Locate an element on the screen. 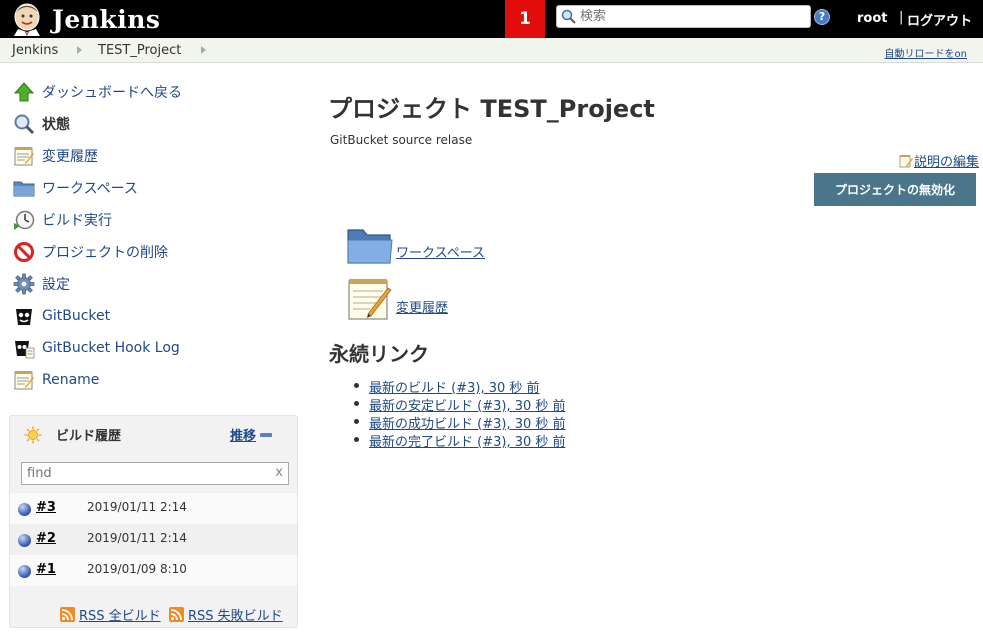  build-filter: x is located at coordinates (155, 473).